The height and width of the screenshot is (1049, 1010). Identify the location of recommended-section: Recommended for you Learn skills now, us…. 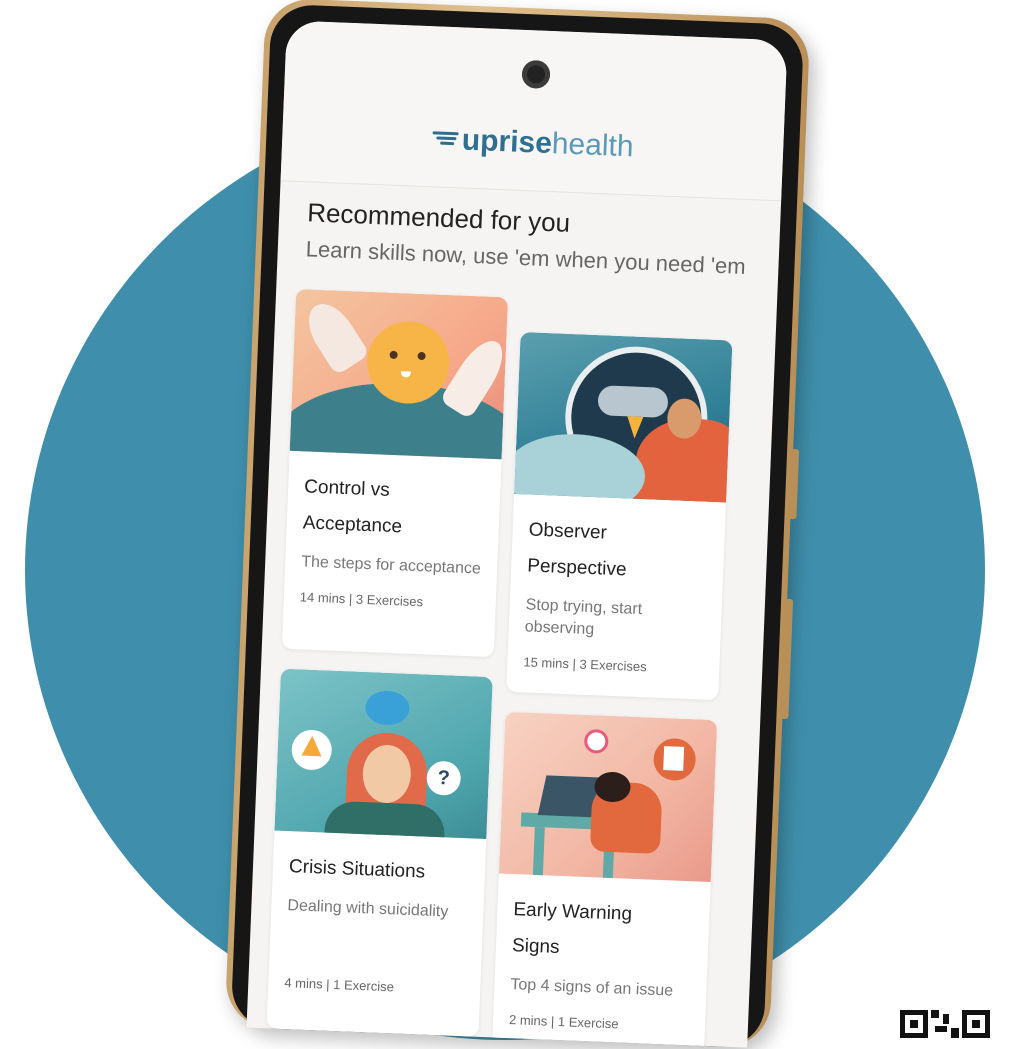
(528, 238).